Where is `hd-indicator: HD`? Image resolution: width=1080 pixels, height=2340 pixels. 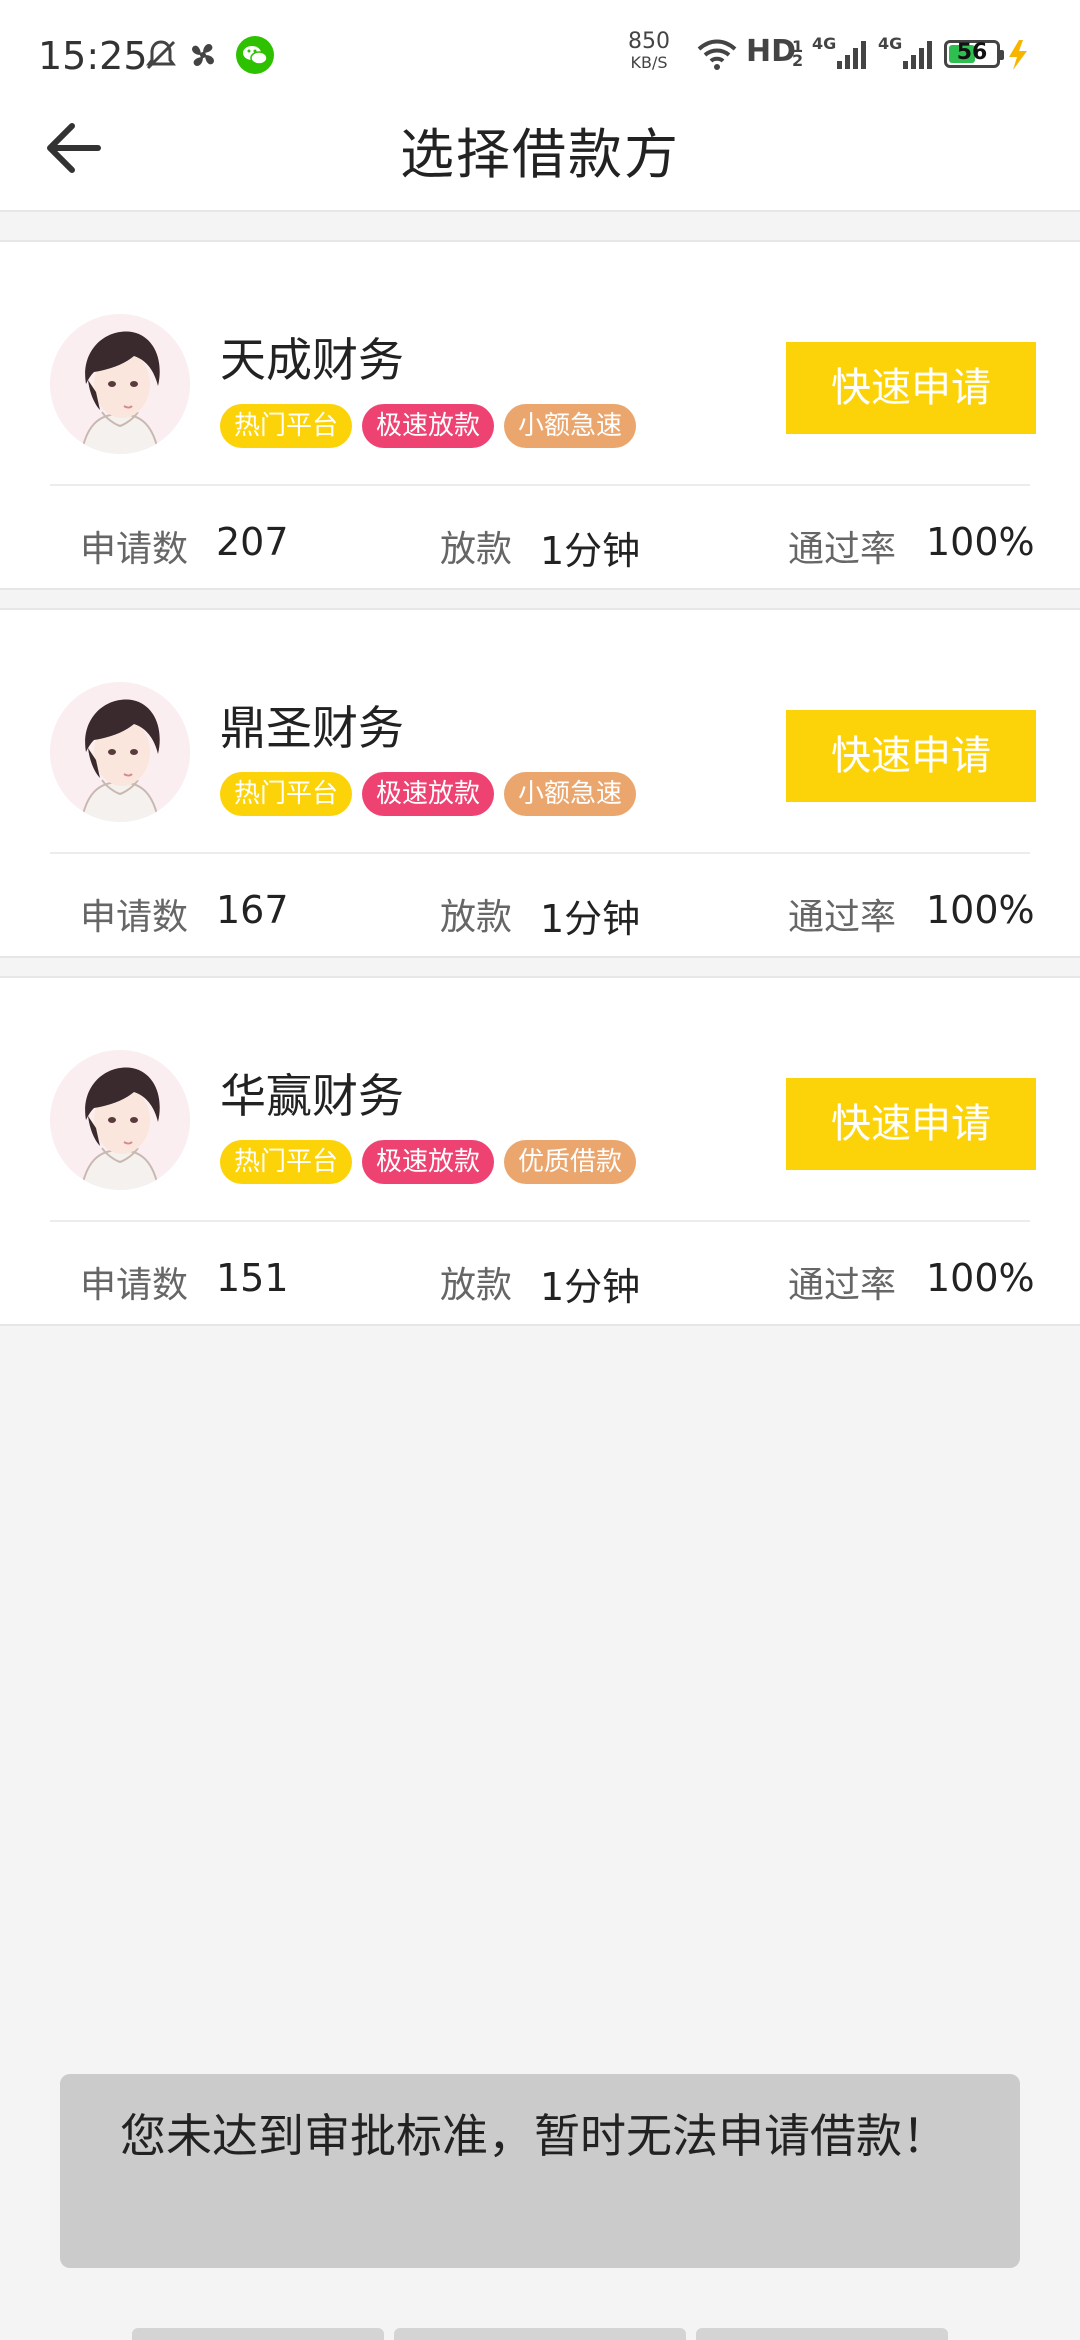 hd-indicator: HD is located at coordinates (771, 51).